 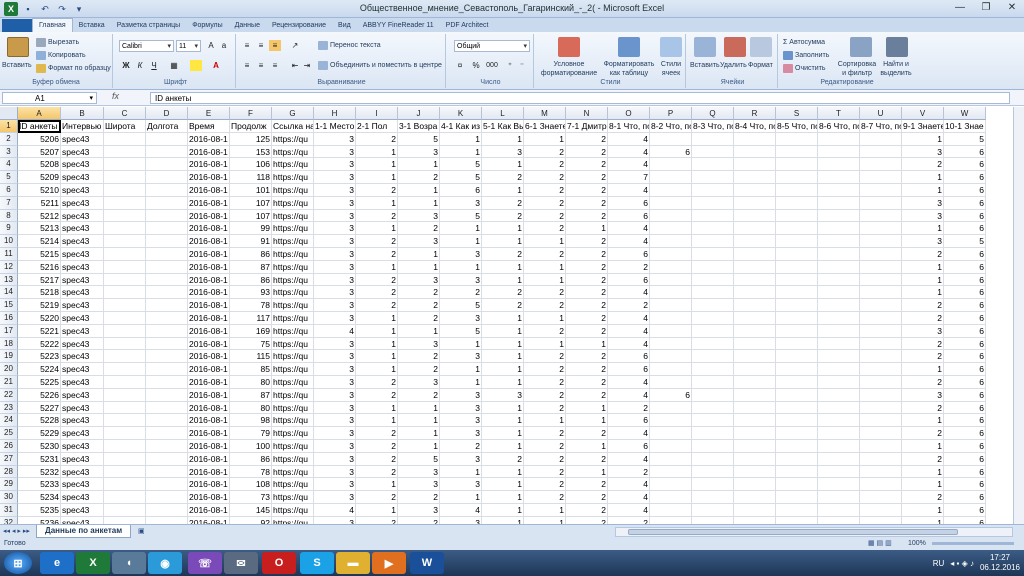 What do you see at coordinates (293, 126) in the screenshot?
I see `header-cell: Ссылка на` at bounding box center [293, 126].